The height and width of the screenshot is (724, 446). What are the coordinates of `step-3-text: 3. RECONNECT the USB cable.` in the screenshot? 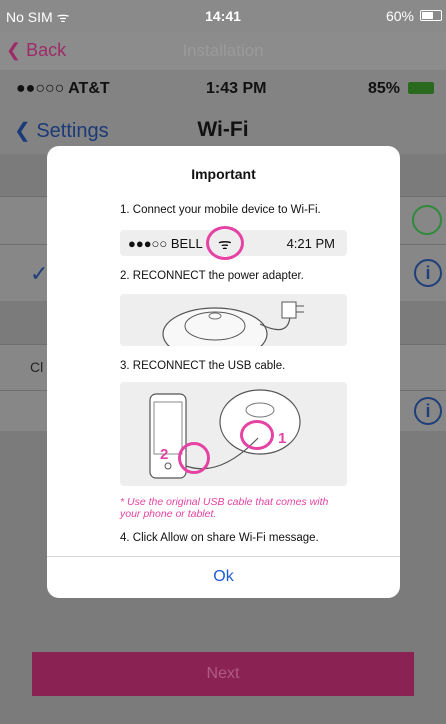 It's located at (203, 366).